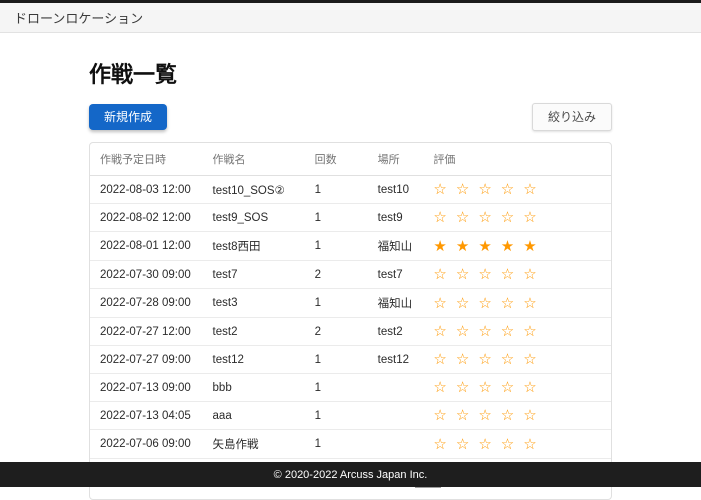 This screenshot has height=500, width=701. I want to click on table-row: 2022-07-30 09:00 test7 2 test7 ☆ ☆ ☆ ☆ ☆, so click(350, 274).